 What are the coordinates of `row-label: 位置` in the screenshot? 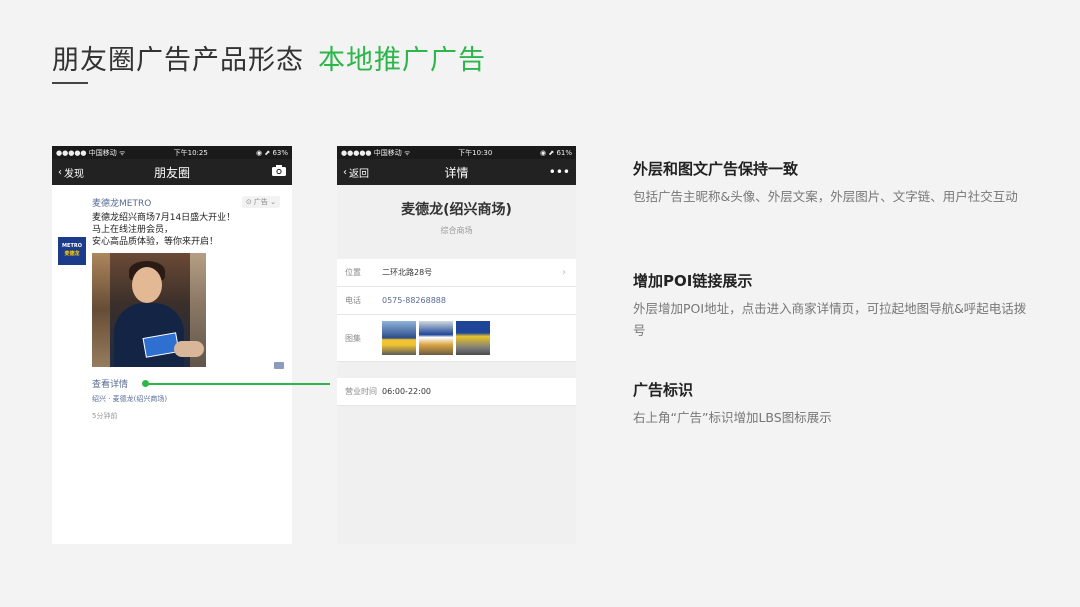 It's located at (353, 272).